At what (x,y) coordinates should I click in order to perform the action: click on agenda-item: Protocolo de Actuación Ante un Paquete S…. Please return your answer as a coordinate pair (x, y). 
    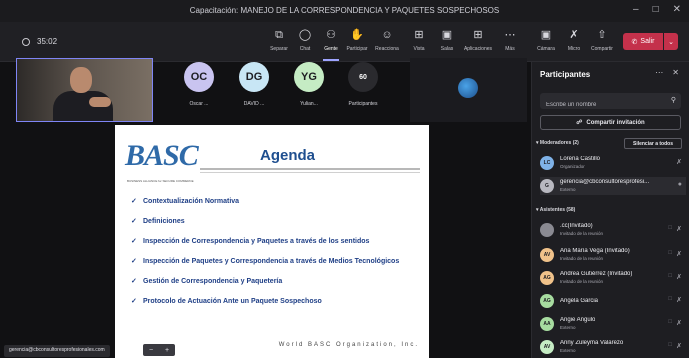
    Looking at the image, I should click on (276, 301).